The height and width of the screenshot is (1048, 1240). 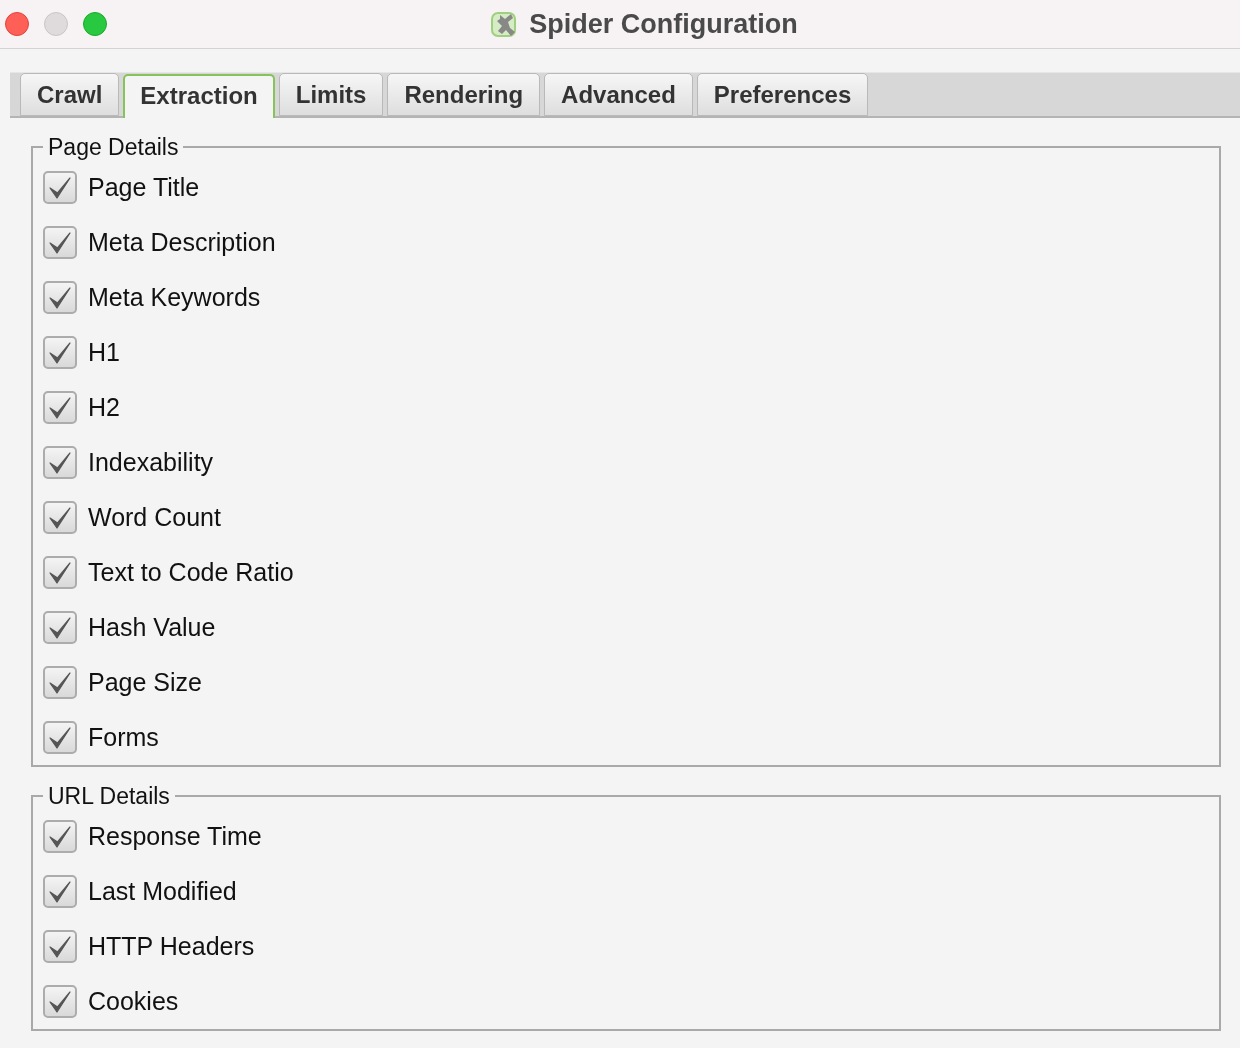 What do you see at coordinates (162, 891) in the screenshot?
I see `checkbox-label: Last Modified` at bounding box center [162, 891].